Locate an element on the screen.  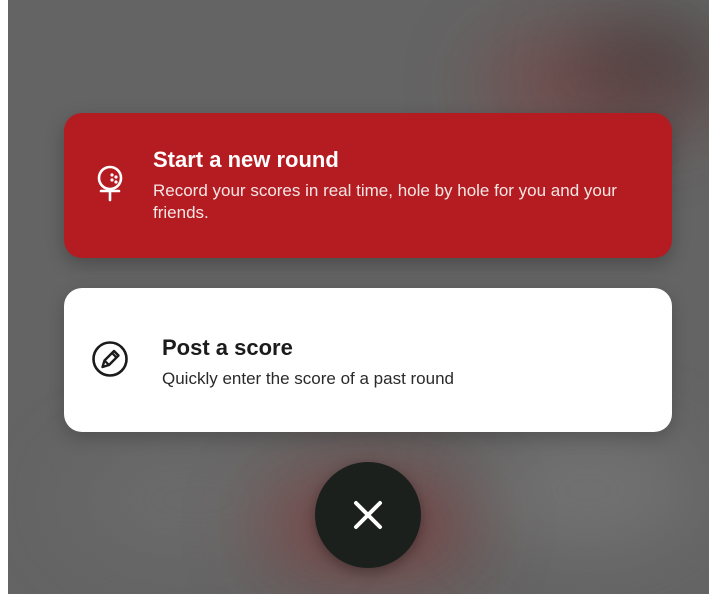
background-blur-light-right is located at coordinates (588, 490).